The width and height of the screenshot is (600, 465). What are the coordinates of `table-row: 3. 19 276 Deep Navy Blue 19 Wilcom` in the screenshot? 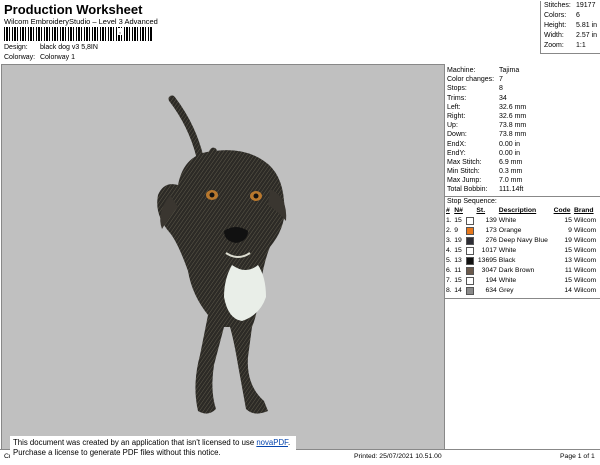 It's located at (522, 241).